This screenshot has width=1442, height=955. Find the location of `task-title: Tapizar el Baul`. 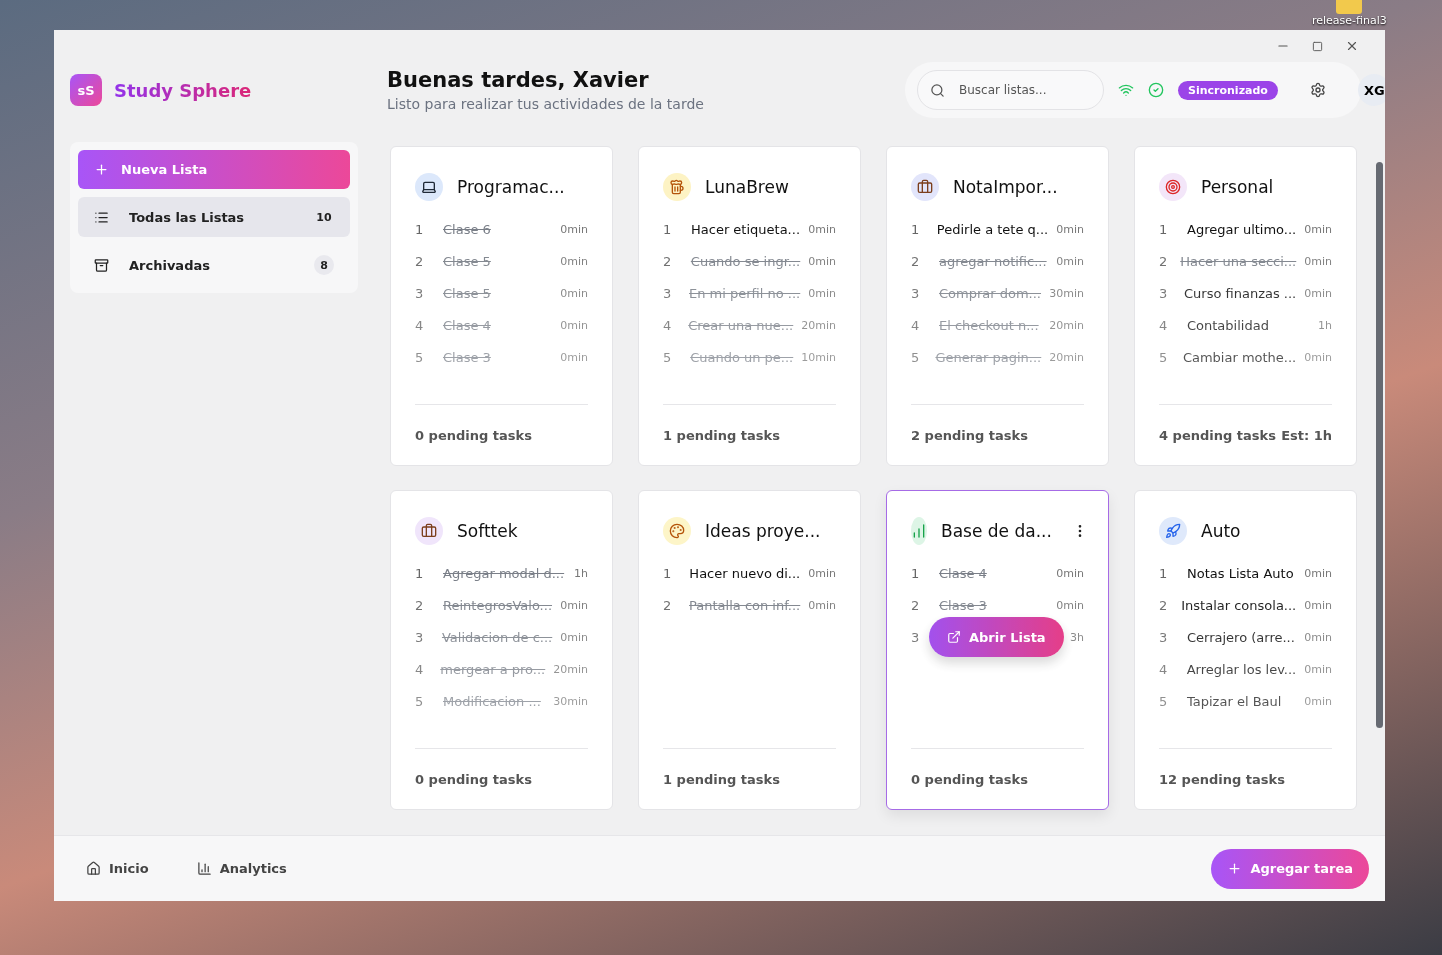

task-title: Tapizar el Baul is located at coordinates (1235, 701).